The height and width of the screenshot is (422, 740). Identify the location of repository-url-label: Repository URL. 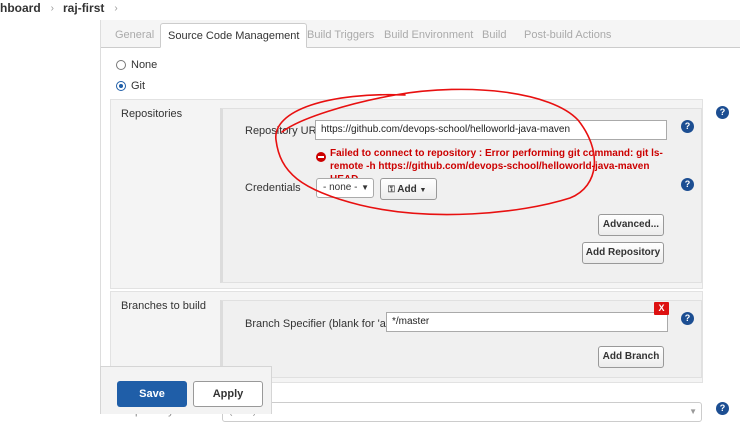
(284, 131).